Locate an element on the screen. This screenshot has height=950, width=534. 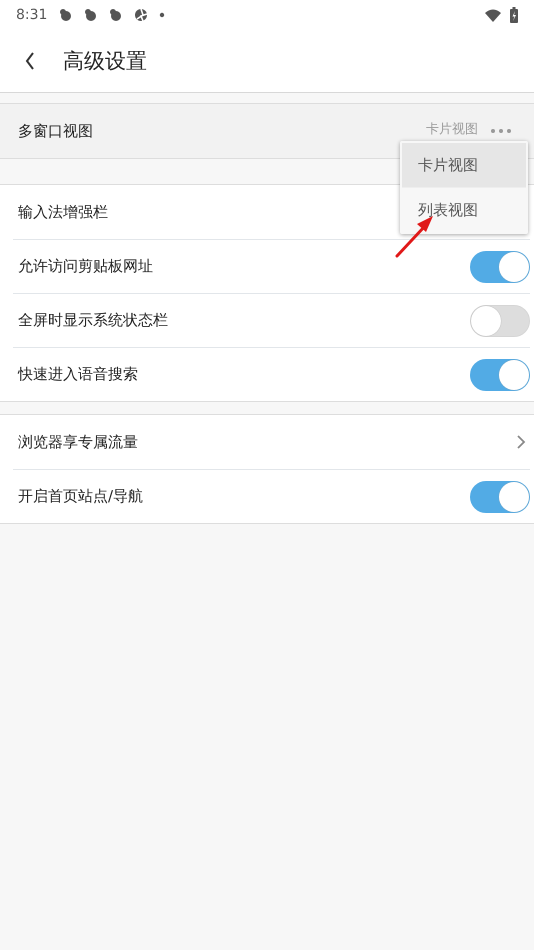
setting-label: 输入法增强栏 is located at coordinates (63, 212).